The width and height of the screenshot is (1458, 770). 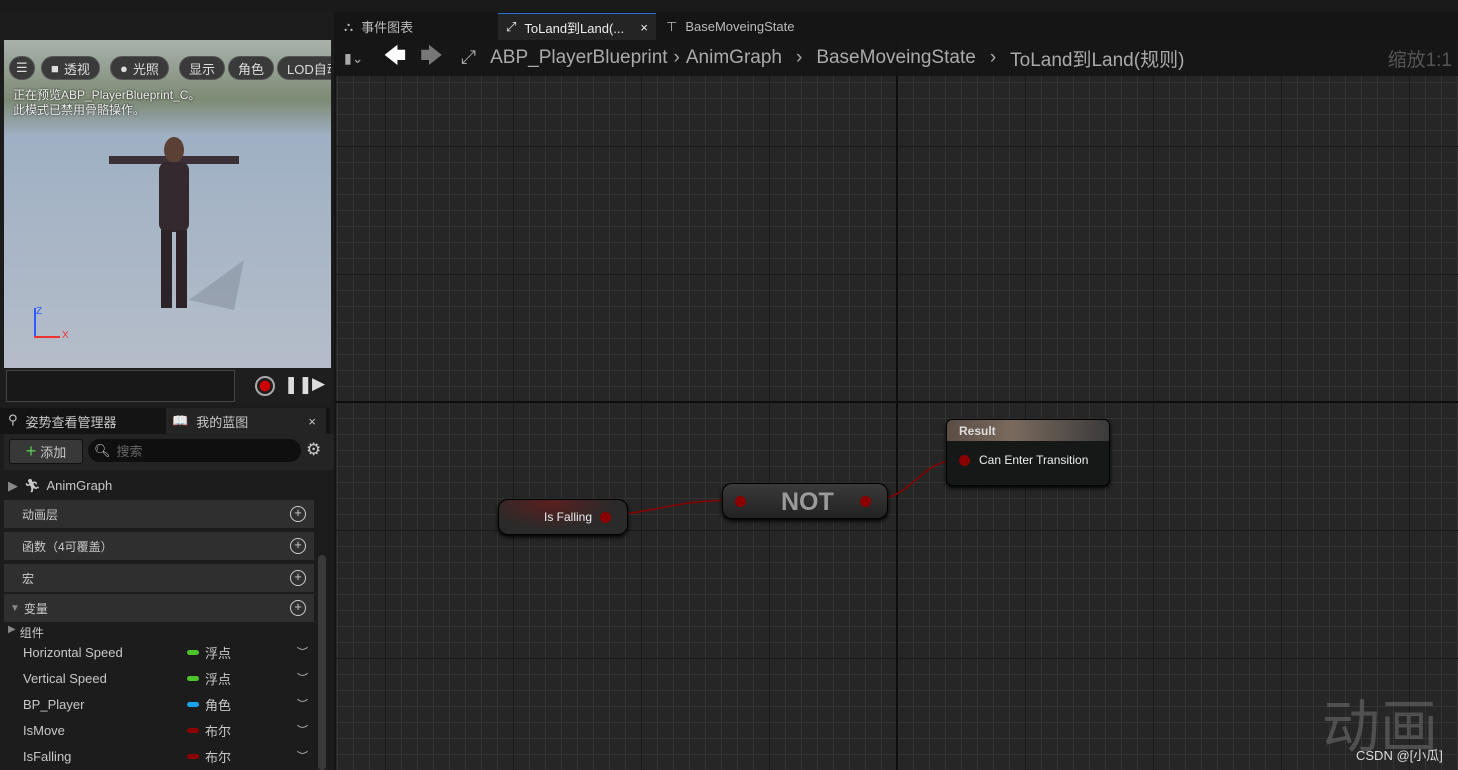 I want to click on section-variables: ▼ 变量 +, so click(x=159, y=608).